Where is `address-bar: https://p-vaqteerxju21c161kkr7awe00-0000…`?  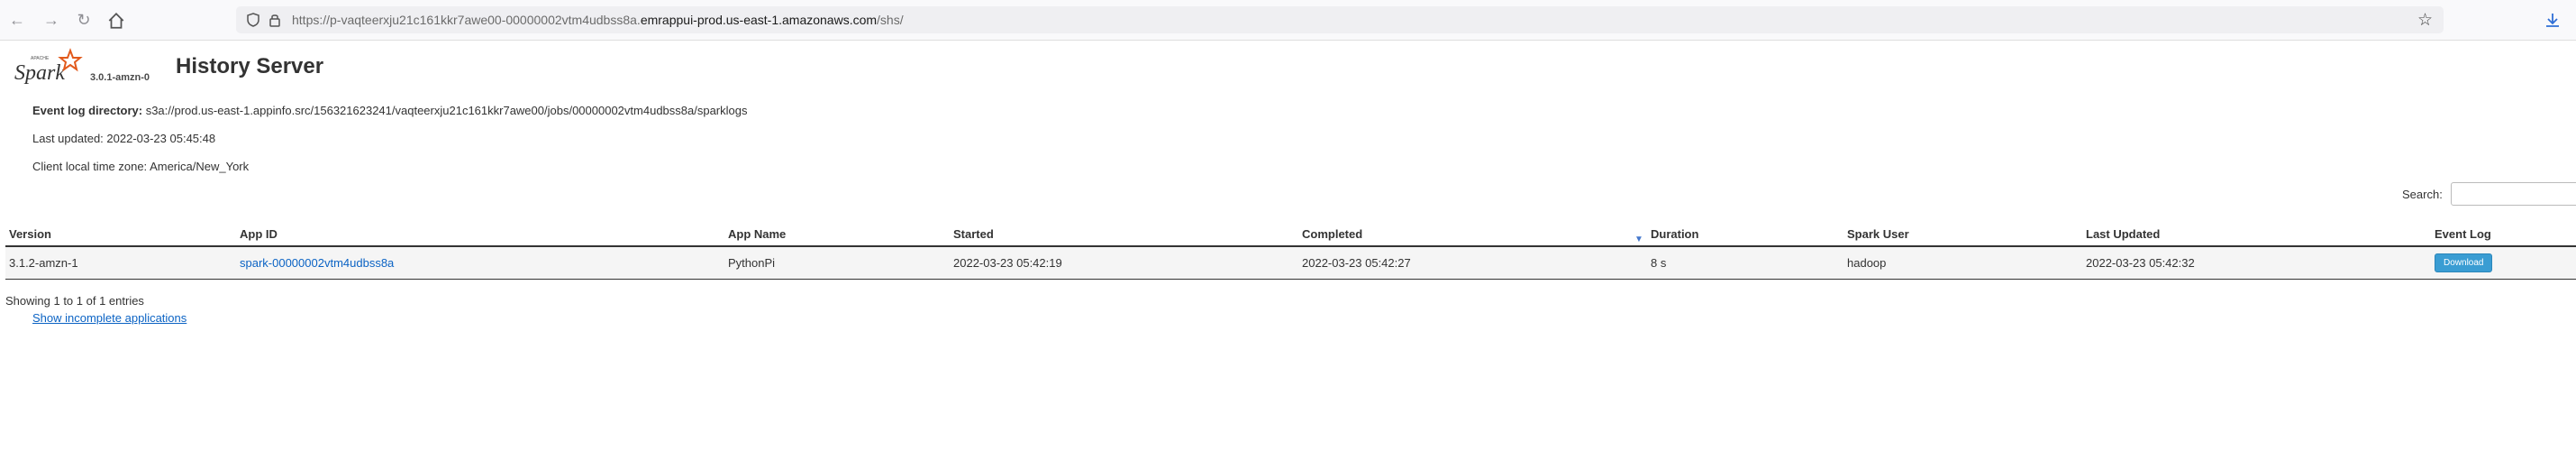 address-bar: https://p-vaqteerxju21c161kkr7awe00-0000… is located at coordinates (1340, 19).